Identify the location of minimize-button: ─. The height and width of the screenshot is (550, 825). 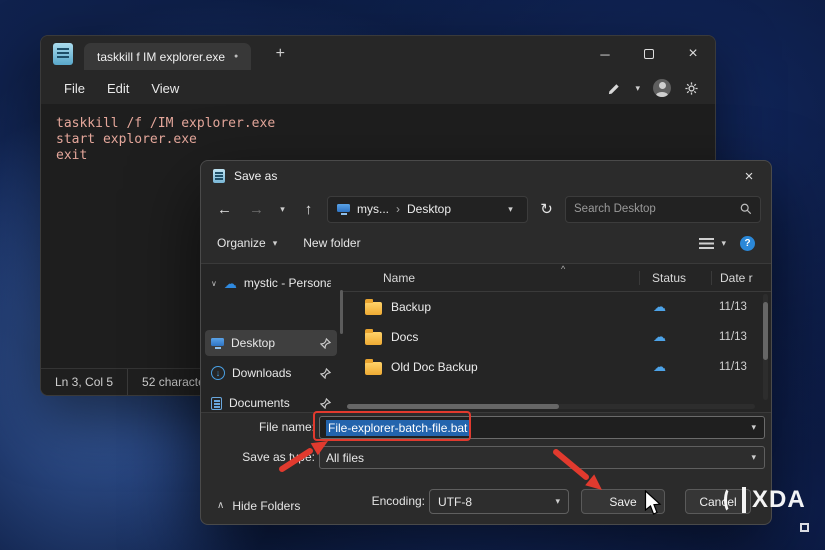
(605, 54).